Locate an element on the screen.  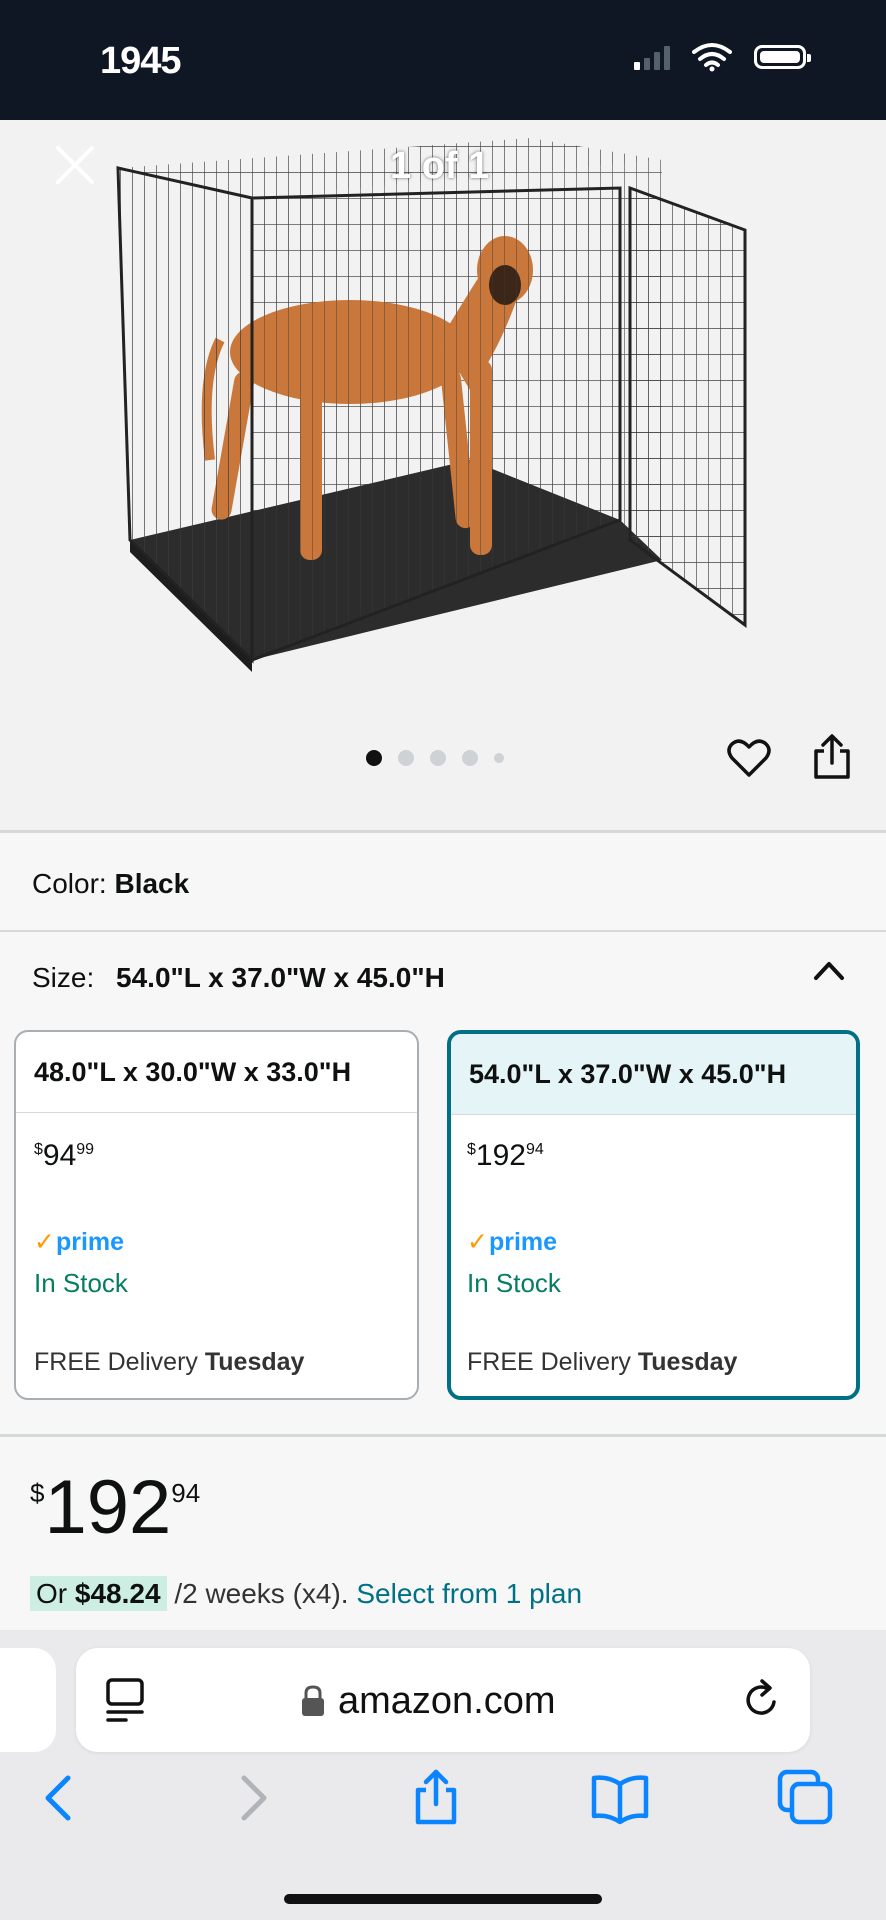
bookmarks-icon is located at coordinates (620, 1798).